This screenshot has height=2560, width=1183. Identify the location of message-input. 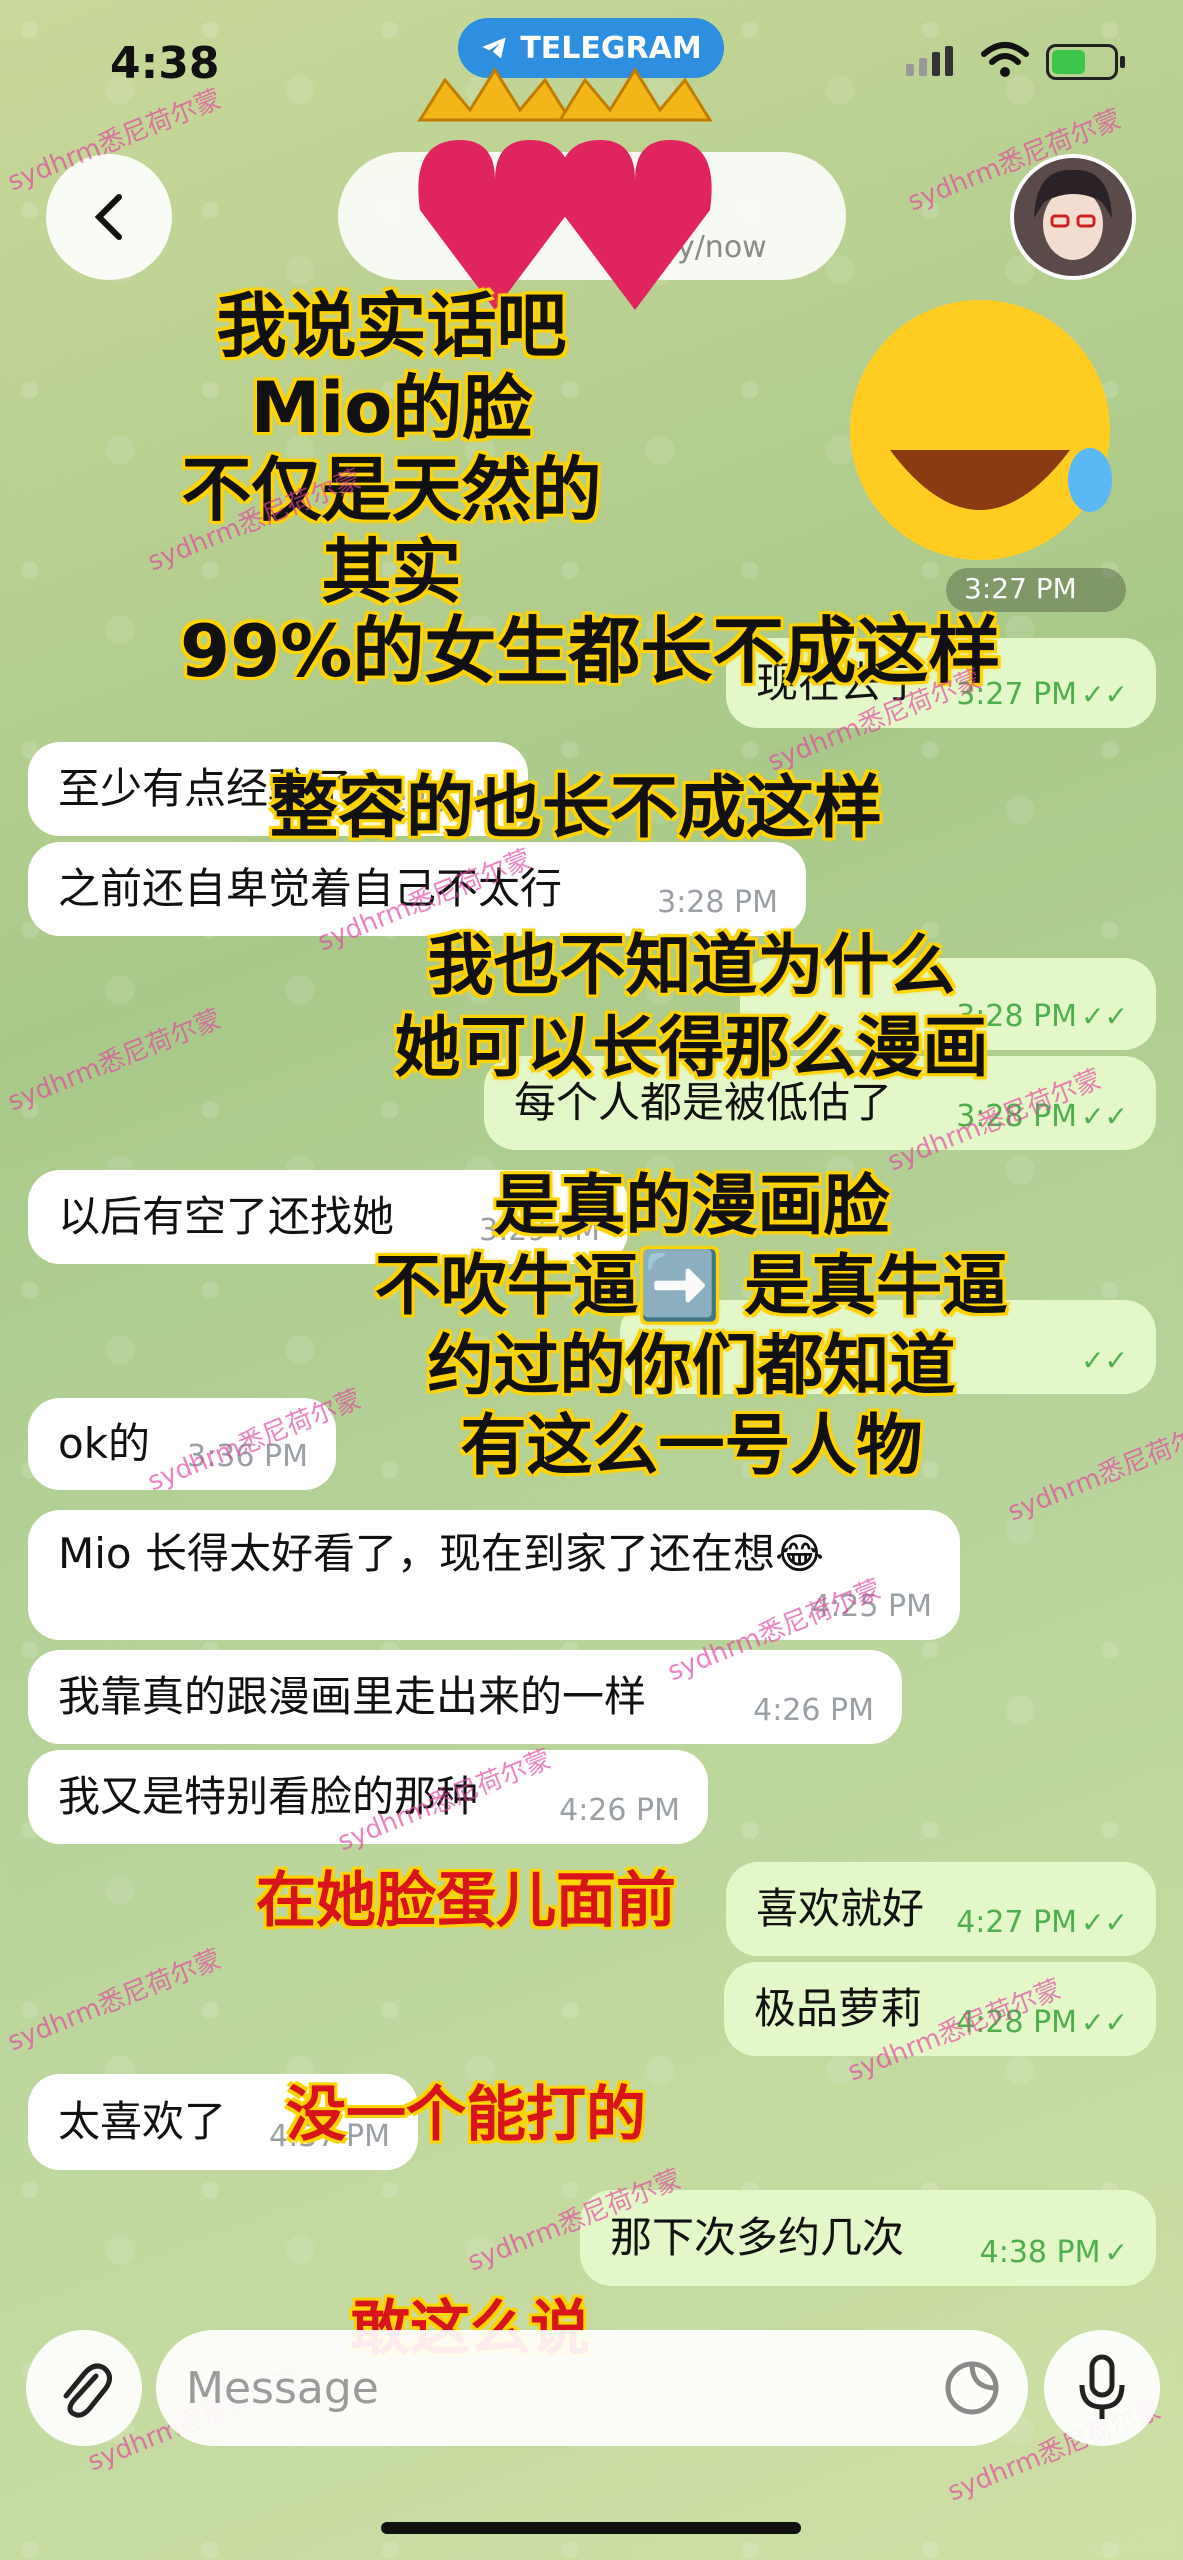
(566, 2388).